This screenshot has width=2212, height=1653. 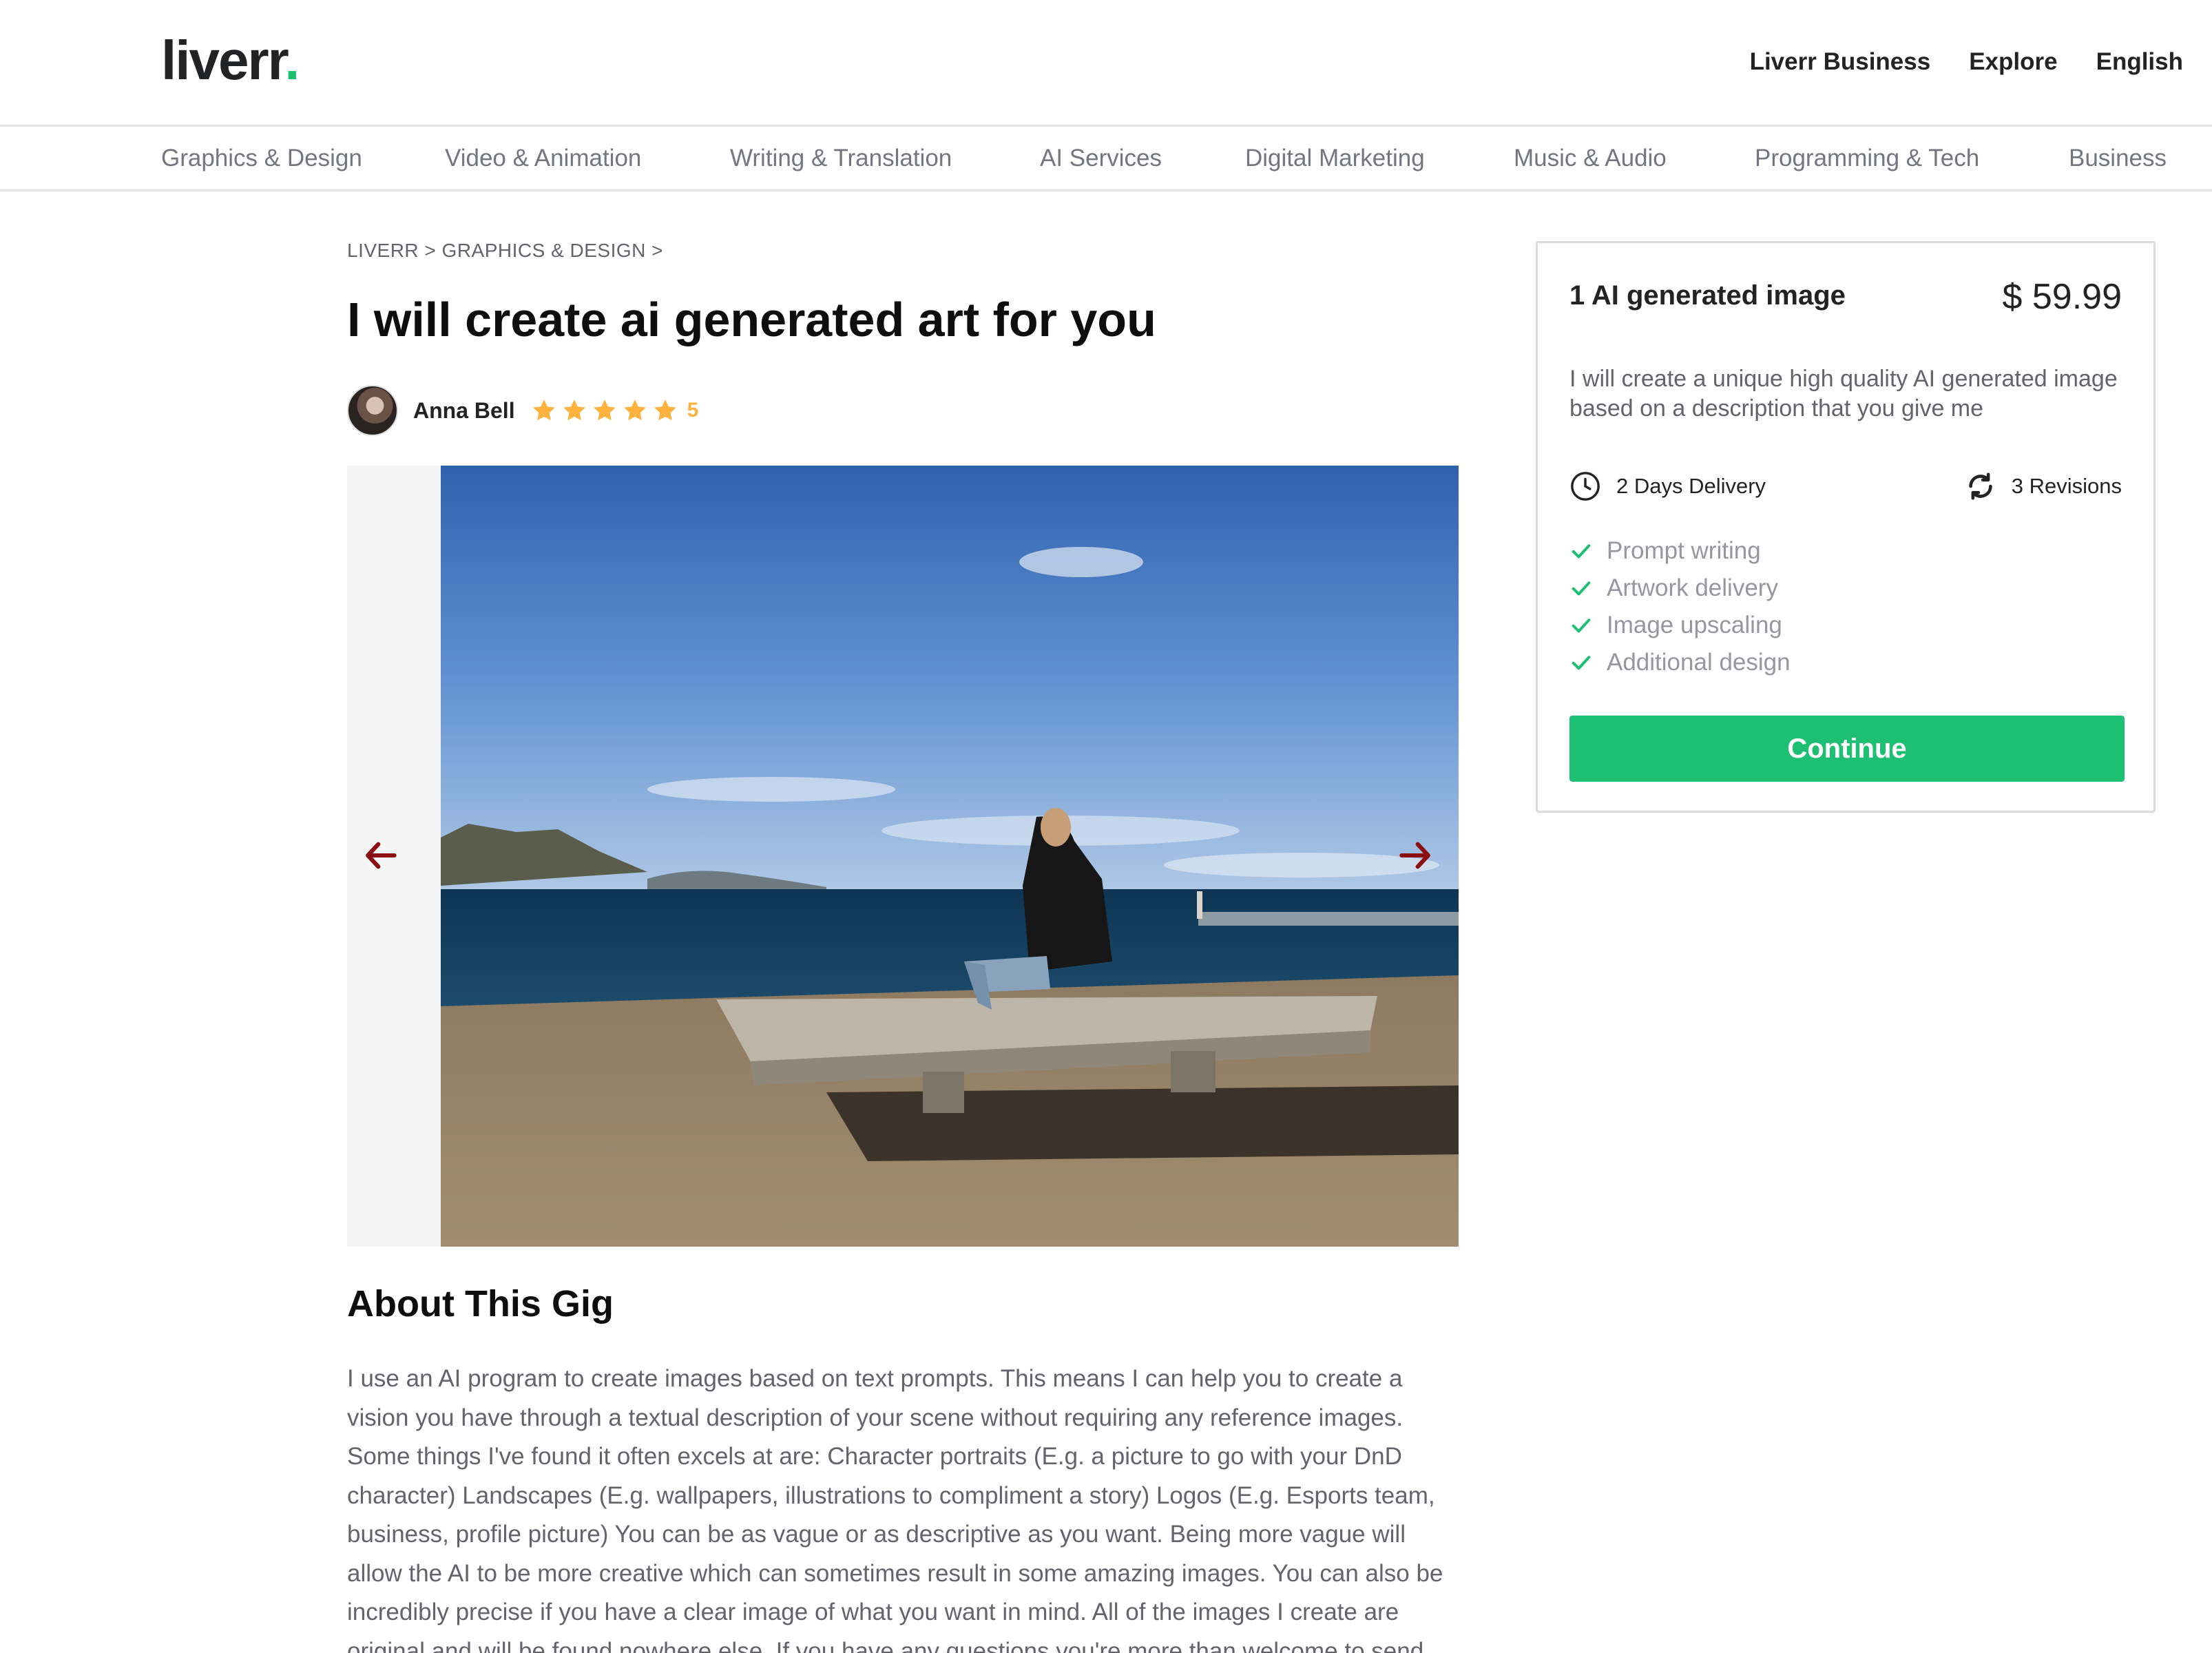 I want to click on site-header: liverr. Liverr Business Explore English, so click(x=1106, y=63).